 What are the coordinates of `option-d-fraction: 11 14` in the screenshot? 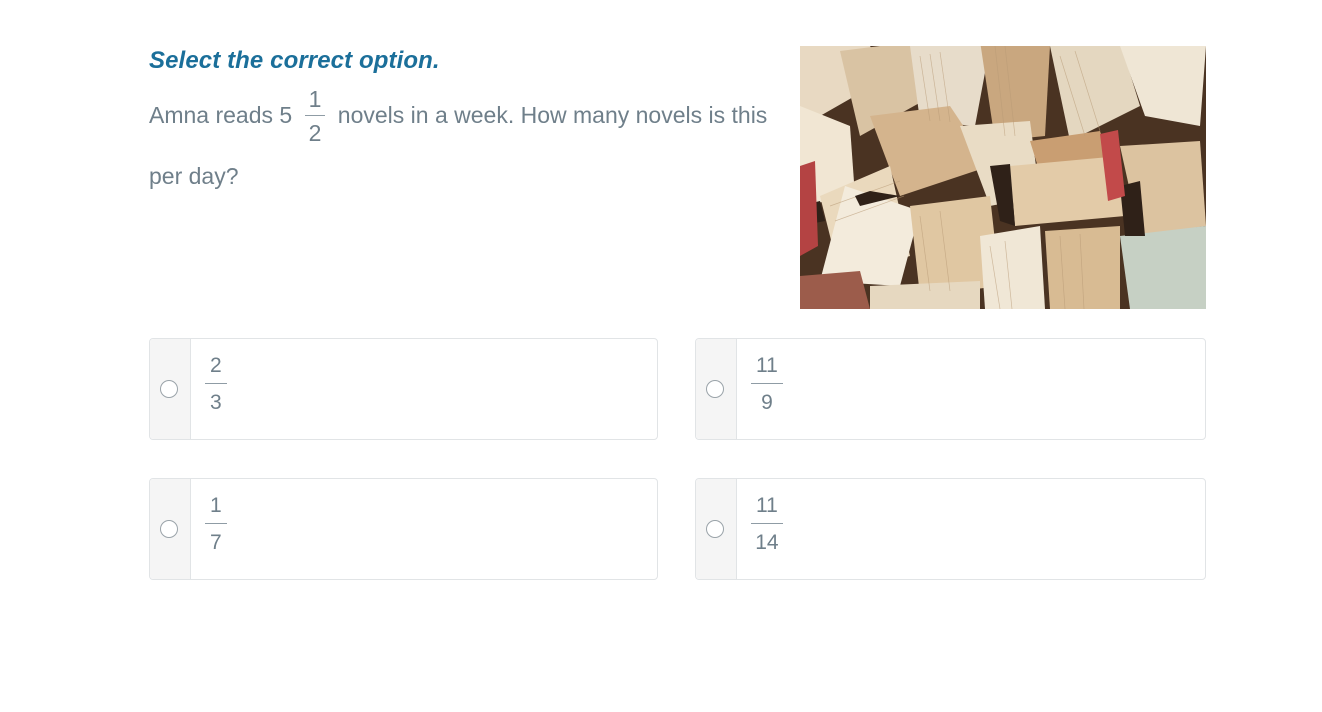 It's located at (767, 524).